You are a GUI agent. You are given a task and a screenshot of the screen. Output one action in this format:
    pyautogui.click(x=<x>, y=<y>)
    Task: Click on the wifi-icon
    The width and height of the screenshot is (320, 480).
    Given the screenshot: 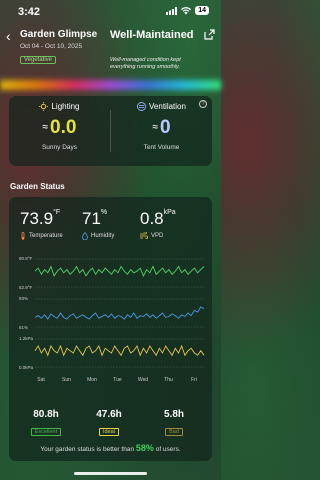 What is the action you would take?
    pyautogui.click(x=186, y=10)
    